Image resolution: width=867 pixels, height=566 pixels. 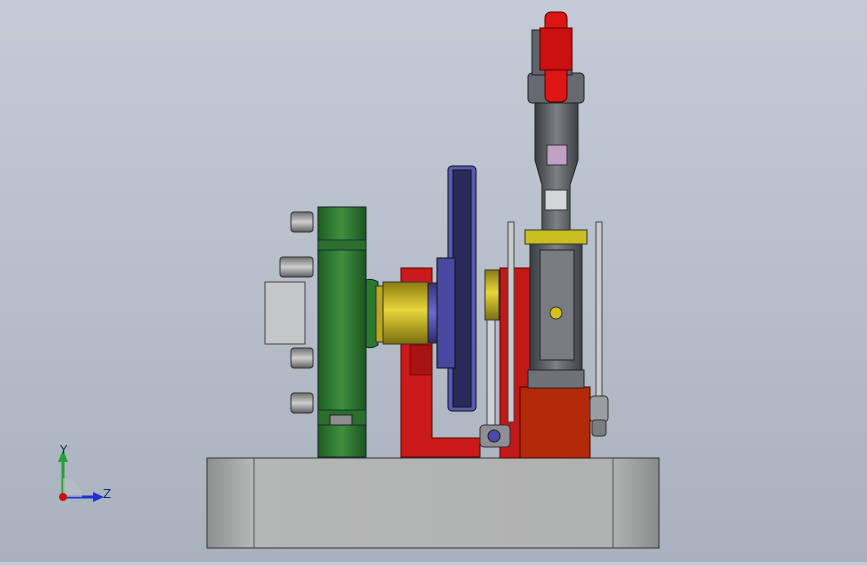 I want to click on y-axis-label: Y, so click(x=63, y=450).